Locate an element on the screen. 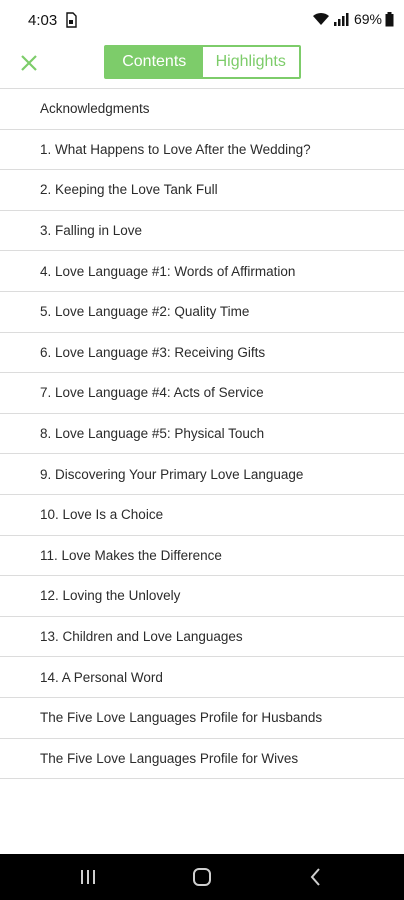 This screenshot has height=900, width=404. wifi-icon is located at coordinates (320, 18).